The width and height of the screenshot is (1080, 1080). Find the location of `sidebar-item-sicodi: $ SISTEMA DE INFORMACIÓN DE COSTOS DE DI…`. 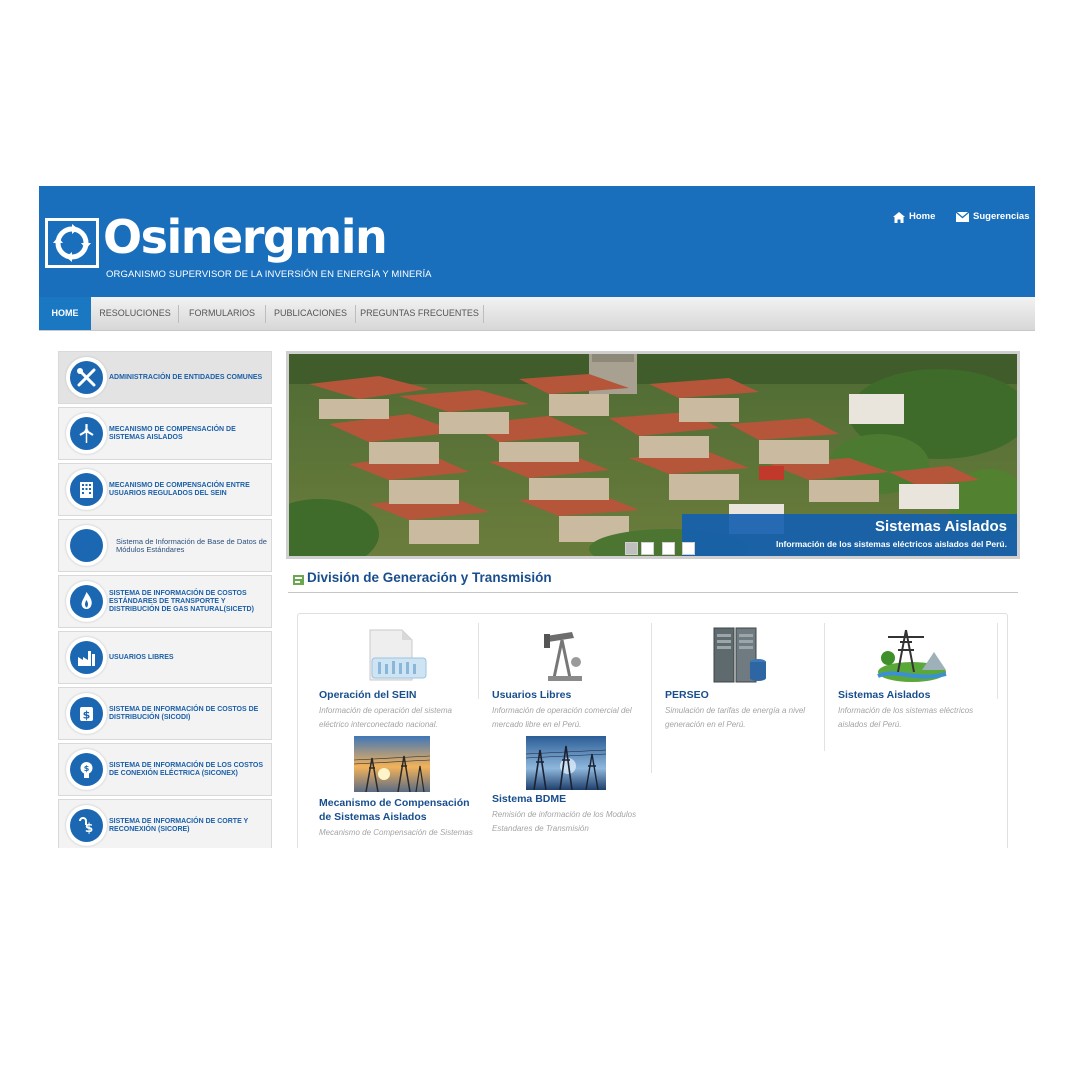

sidebar-item-sicodi: $ SISTEMA DE INFORMACIÓN DE COSTOS DE DI… is located at coordinates (165, 713).